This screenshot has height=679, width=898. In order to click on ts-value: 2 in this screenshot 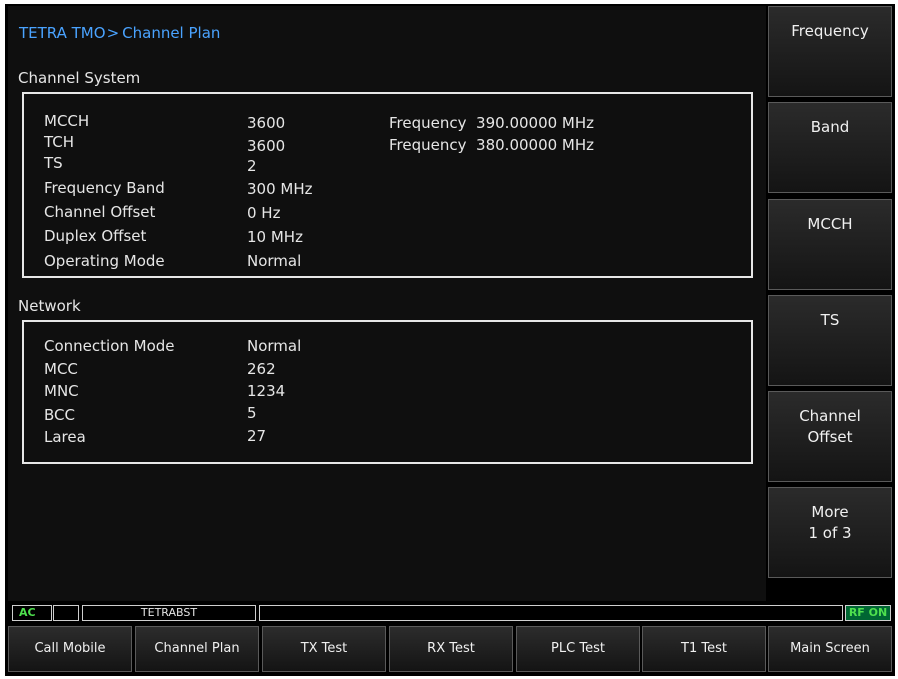, I will do `click(252, 166)`.